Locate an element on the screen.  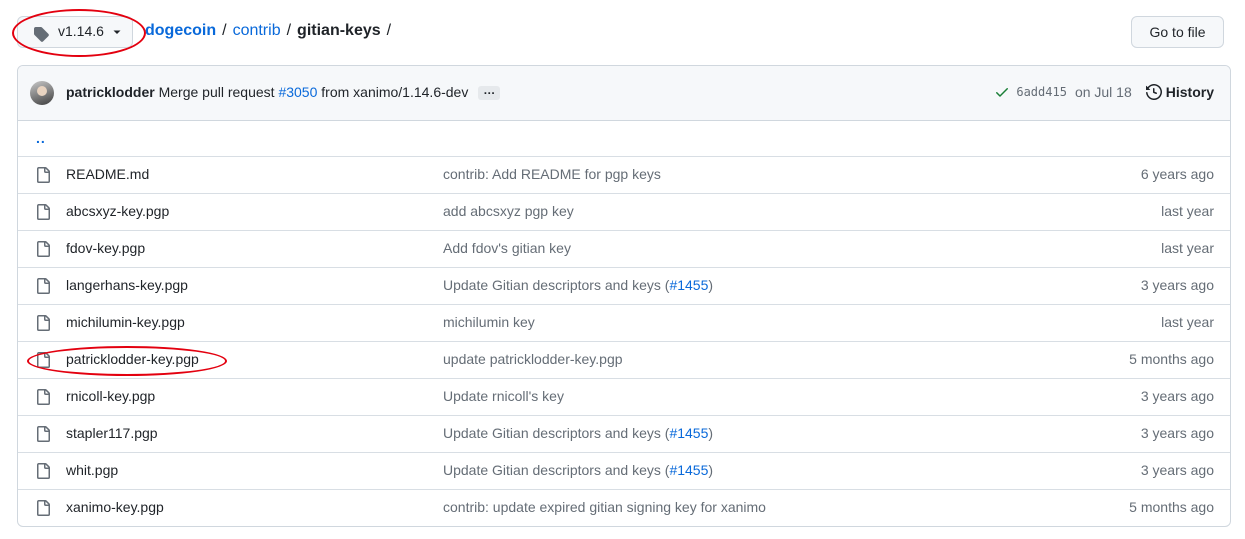
file-commit-text: Update rnicoll's key is located at coordinates (503, 396).